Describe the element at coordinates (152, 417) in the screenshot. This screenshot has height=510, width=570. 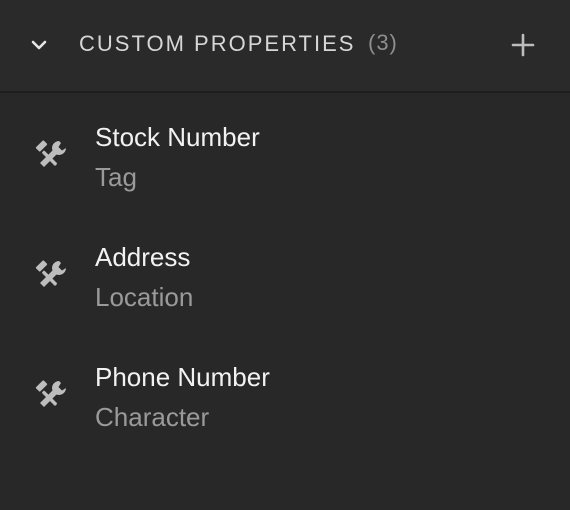
I see `property-type: Character` at that location.